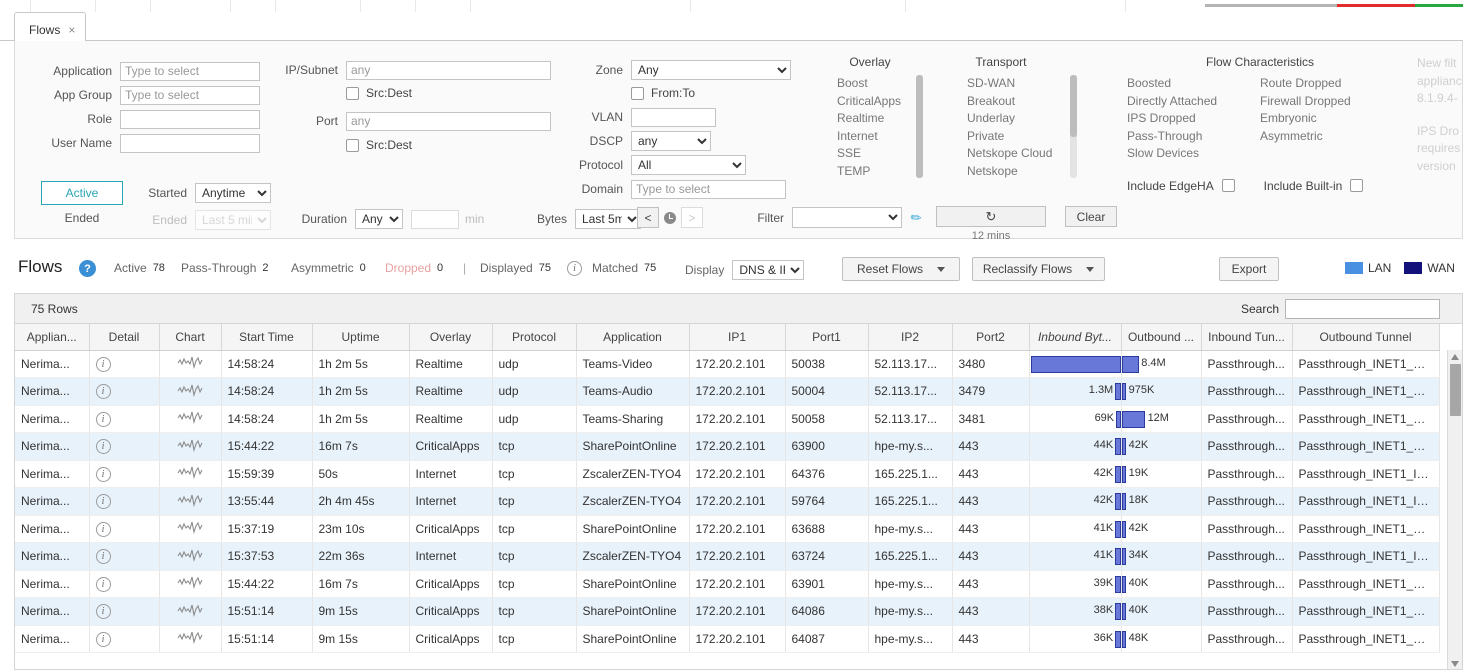 This screenshot has height=670, width=1463. What do you see at coordinates (708, 189) in the screenshot?
I see `domain-input` at bounding box center [708, 189].